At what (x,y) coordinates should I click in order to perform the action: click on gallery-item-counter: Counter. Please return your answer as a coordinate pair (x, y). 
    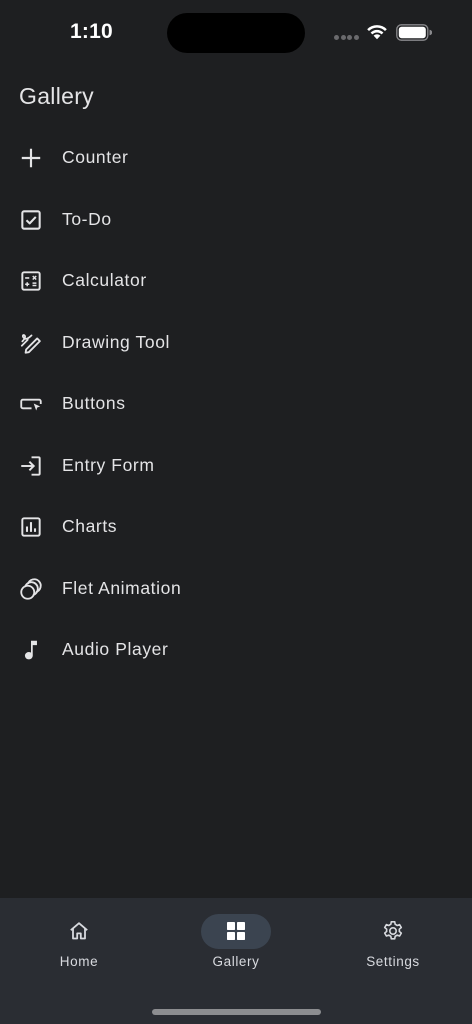
    Looking at the image, I should click on (236, 158).